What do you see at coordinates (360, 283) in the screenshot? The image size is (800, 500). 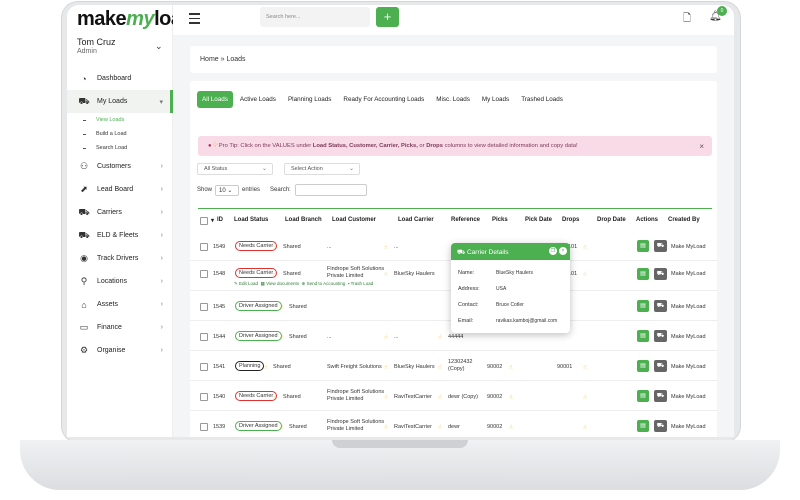 I see `trash-load-link: ▪ Trash Load` at bounding box center [360, 283].